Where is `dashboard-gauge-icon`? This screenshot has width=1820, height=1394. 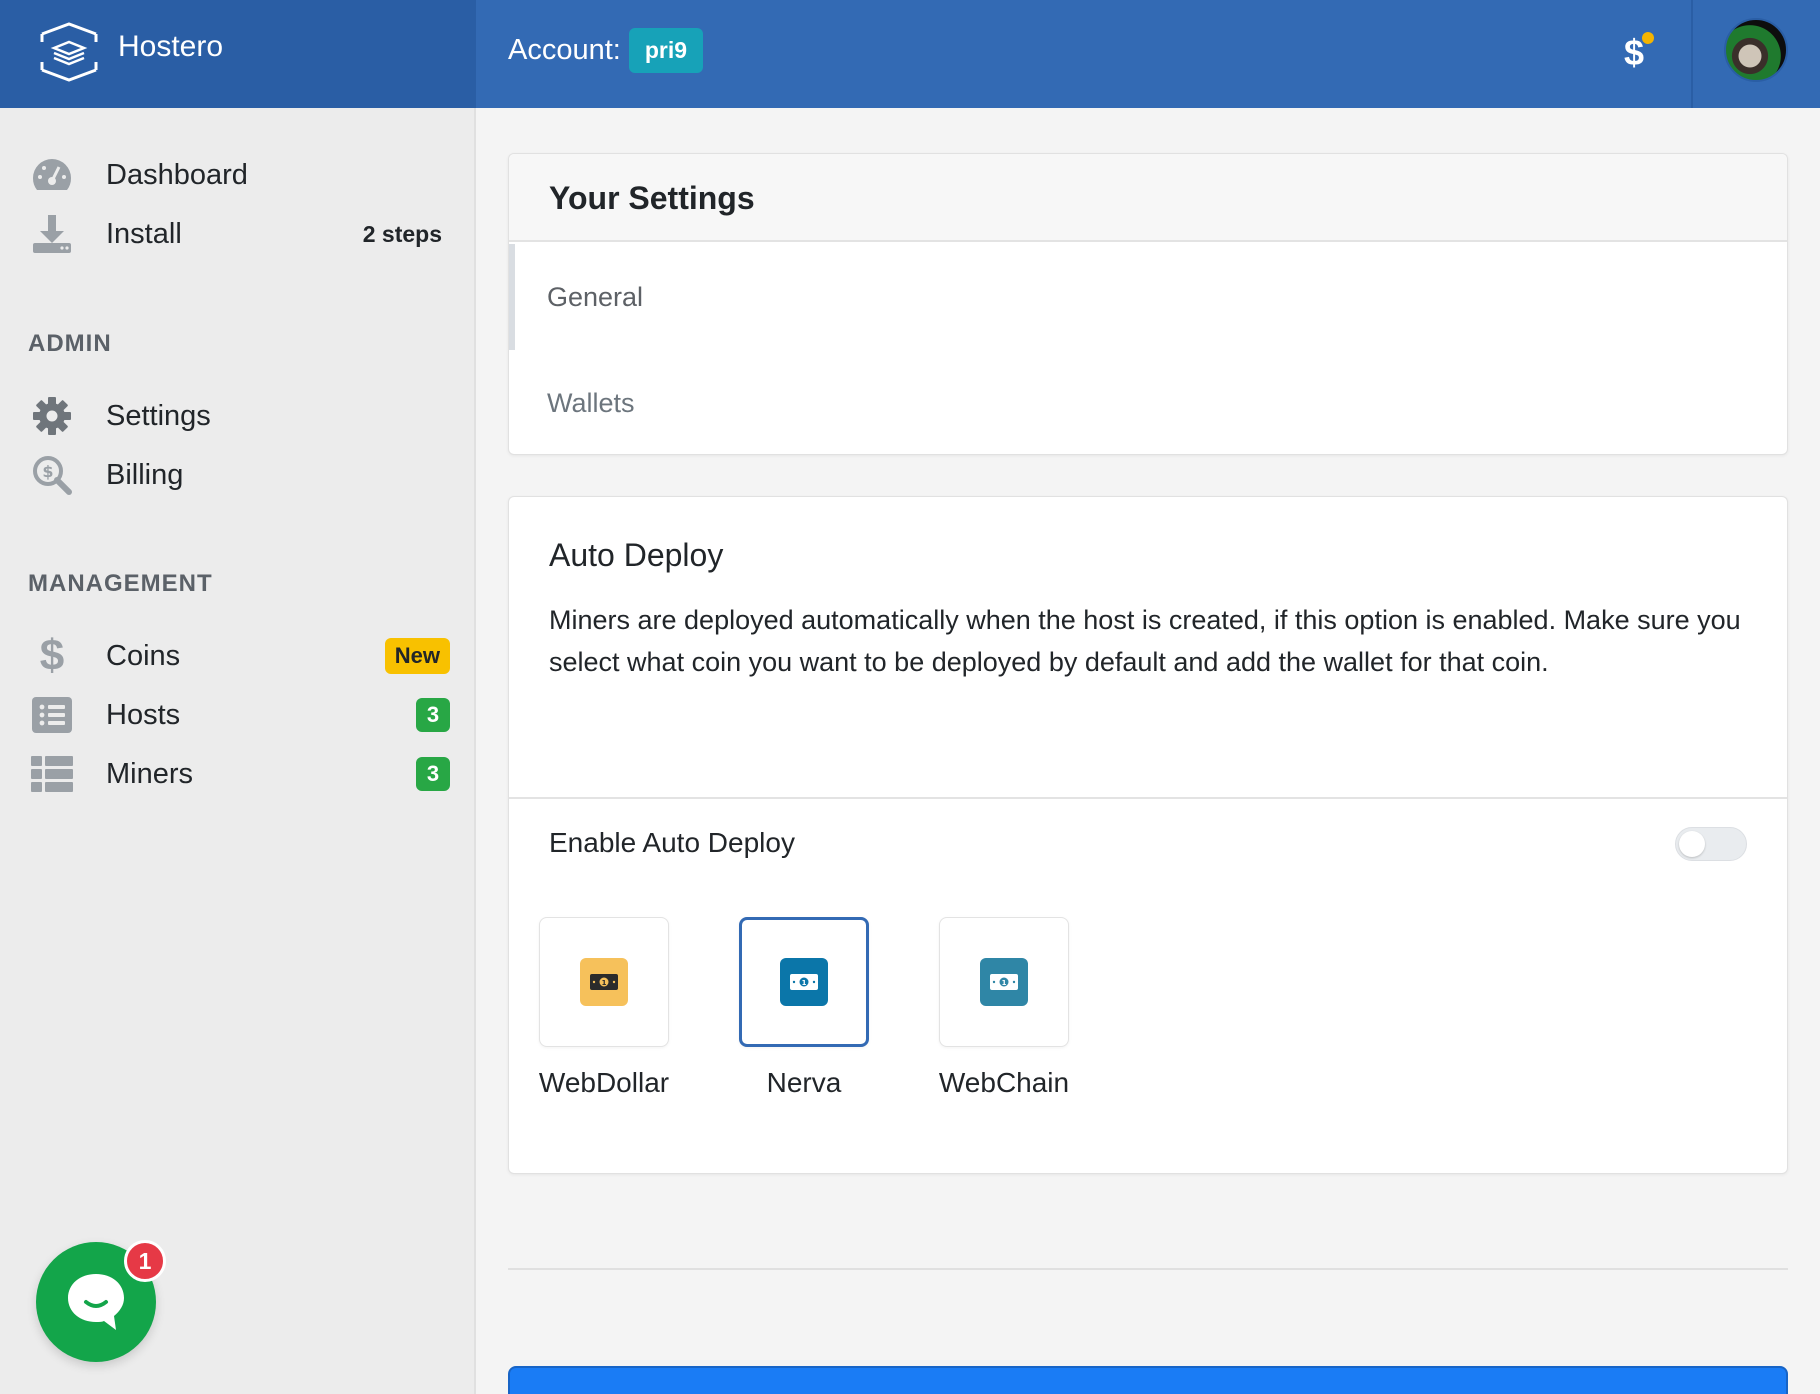 dashboard-gauge-icon is located at coordinates (52, 175).